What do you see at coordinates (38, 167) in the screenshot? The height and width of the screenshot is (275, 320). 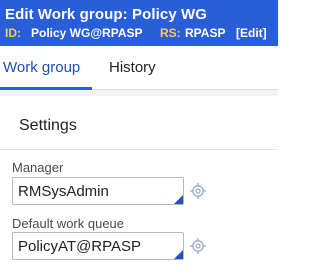 I see `manager-label: Manager` at bounding box center [38, 167].